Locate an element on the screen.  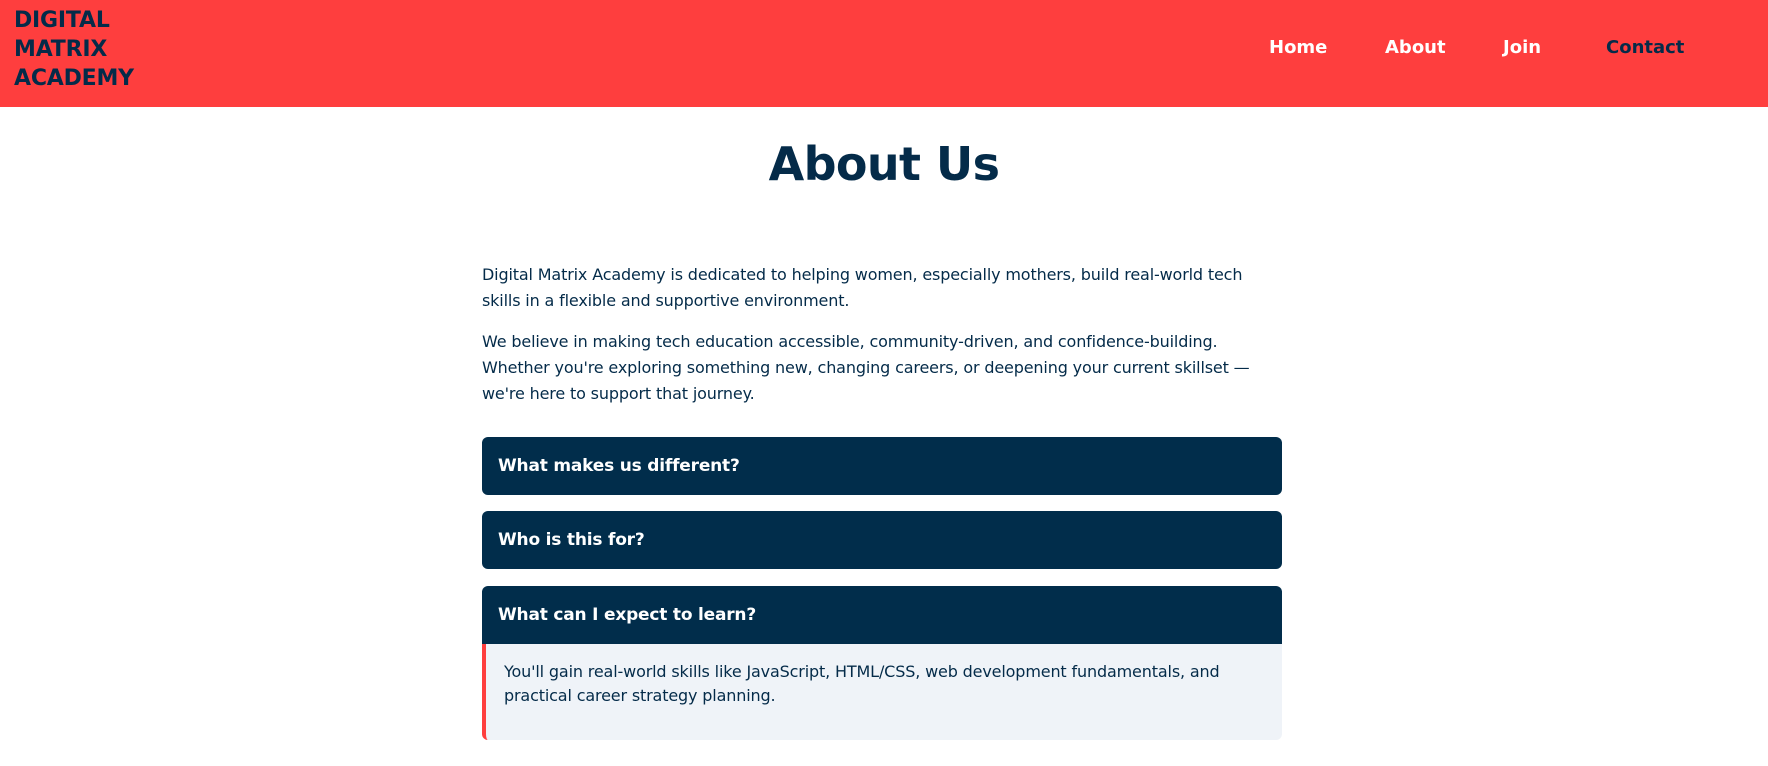
logo-line: MATRIX is located at coordinates (61, 49).